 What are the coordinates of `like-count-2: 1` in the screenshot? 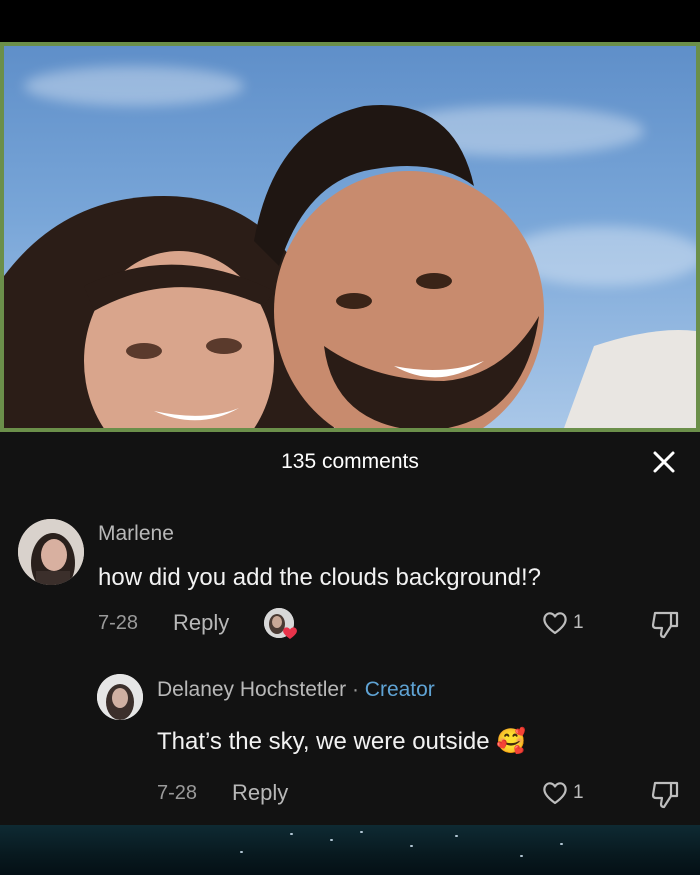 It's located at (578, 792).